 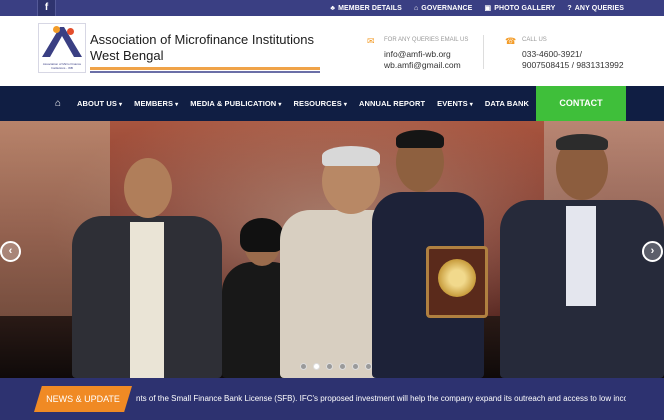 What do you see at coordinates (97, 103) in the screenshot?
I see `nav-item-label: ABOUT US` at bounding box center [97, 103].